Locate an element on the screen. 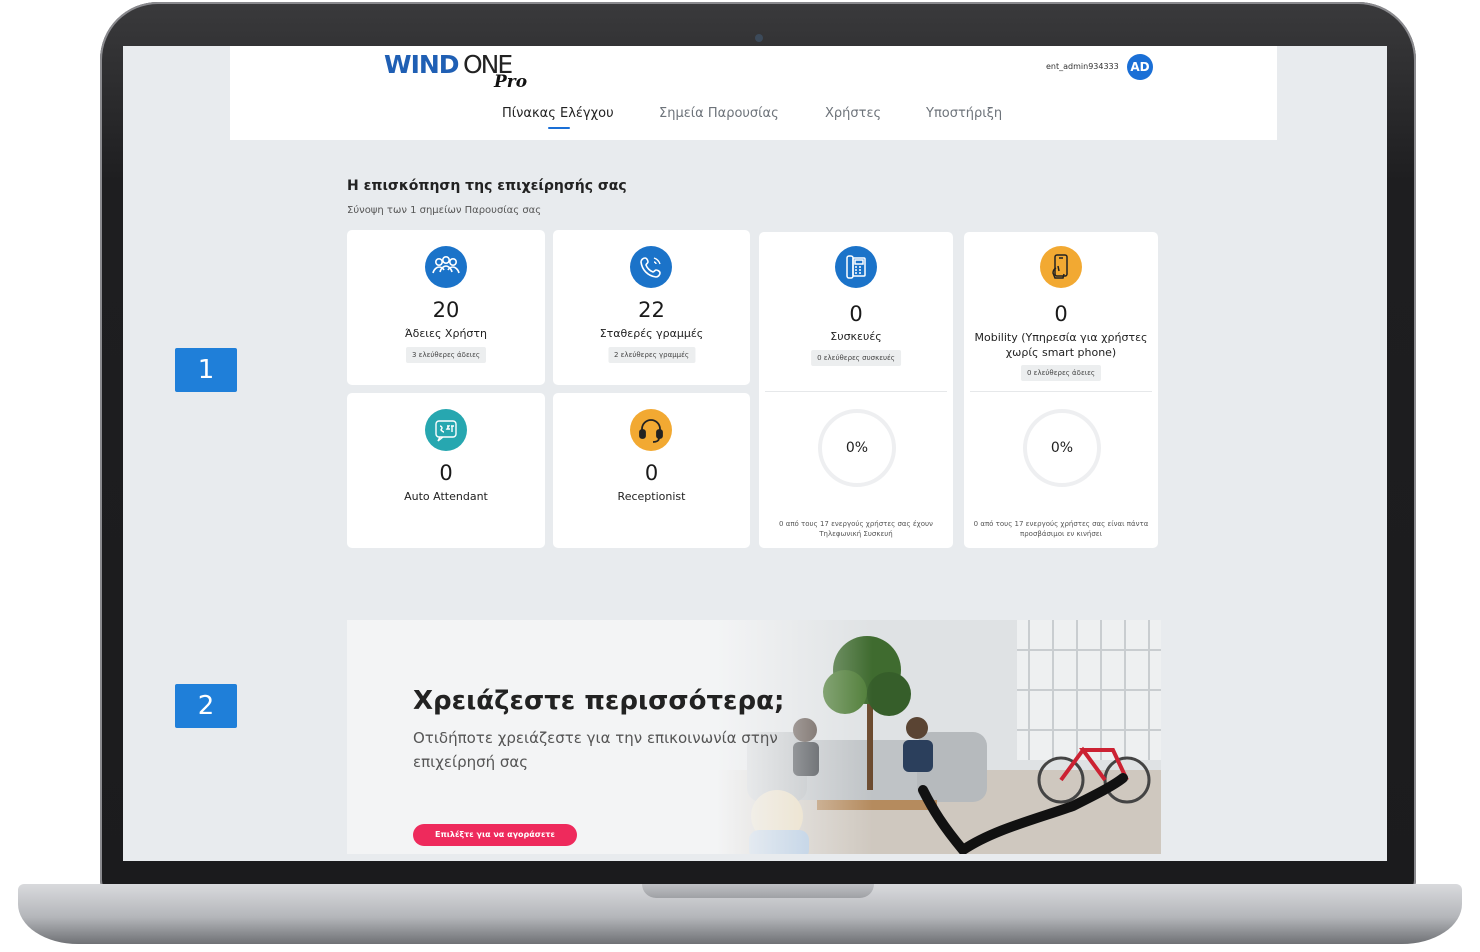 The height and width of the screenshot is (952, 1480). auto-attendant-value: 0 is located at coordinates (446, 473).